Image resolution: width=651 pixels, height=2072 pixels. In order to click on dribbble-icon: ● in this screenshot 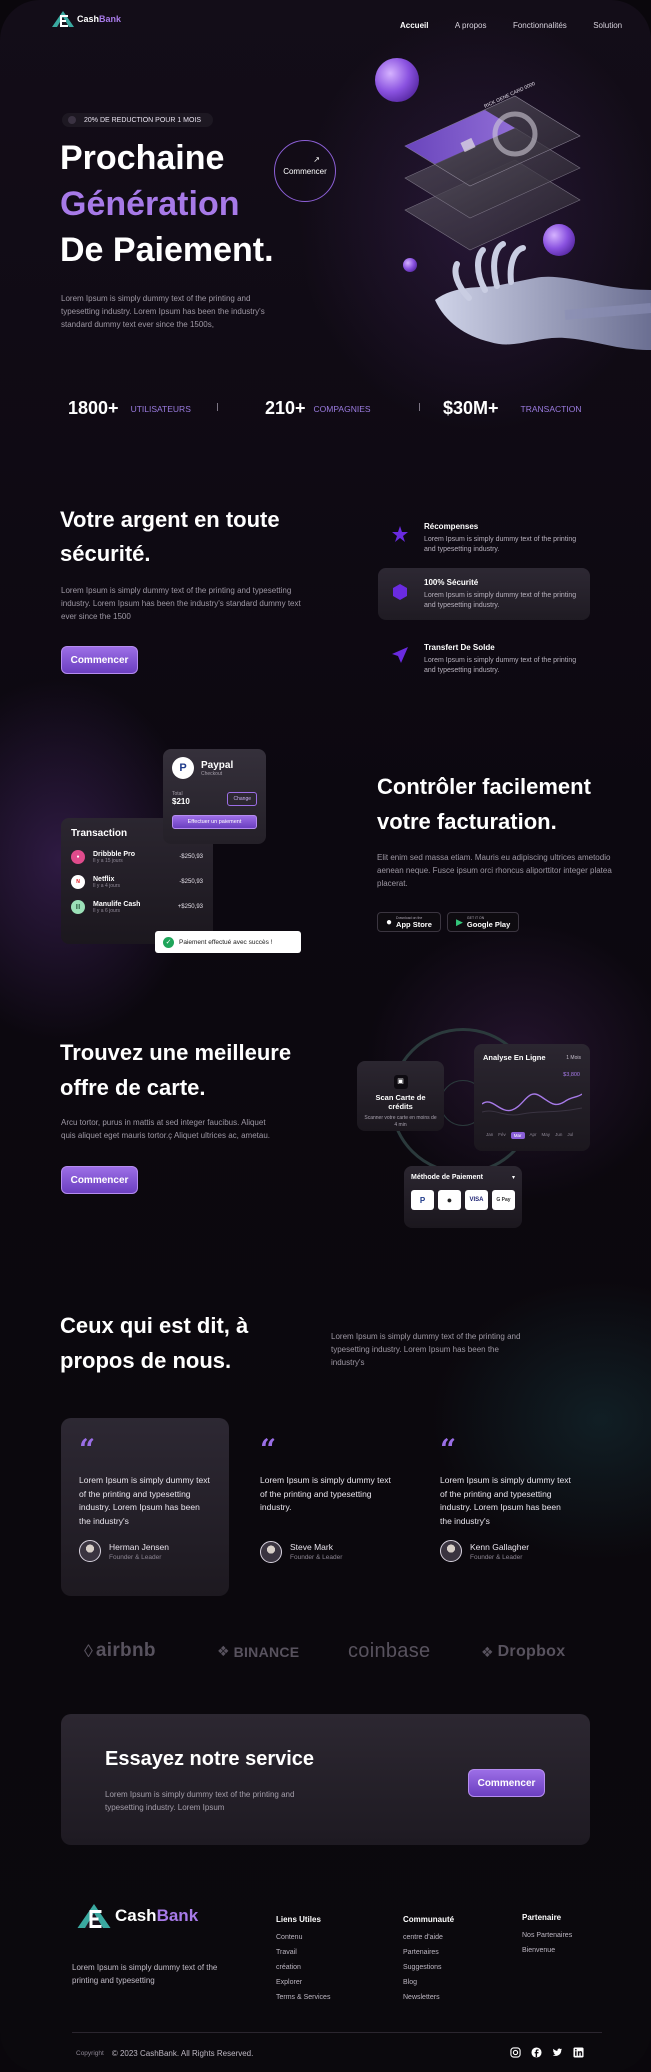, I will do `click(78, 857)`.